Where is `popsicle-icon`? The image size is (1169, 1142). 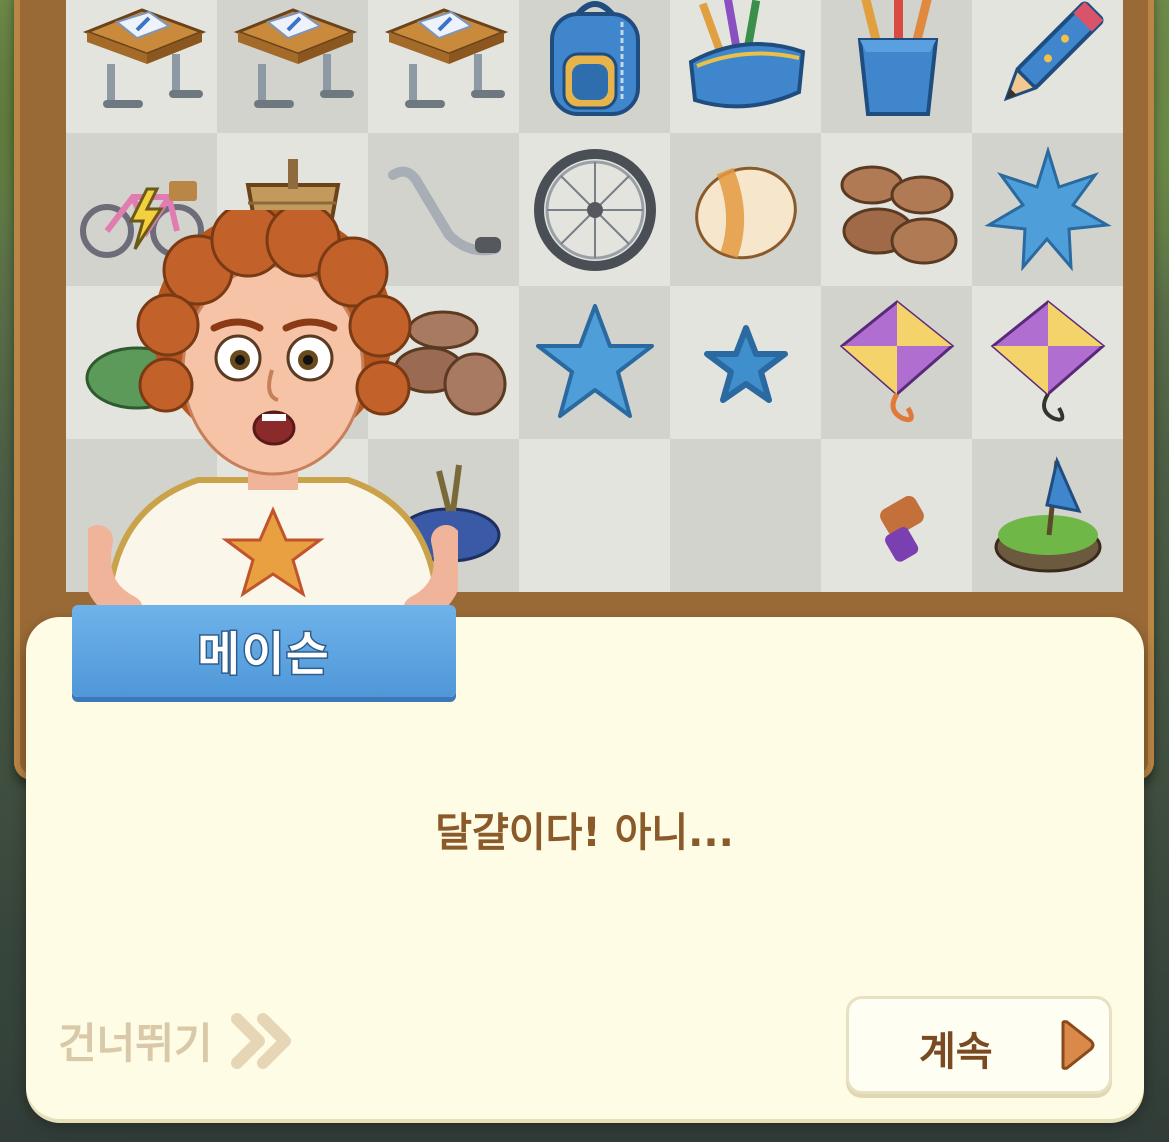
popsicle-icon is located at coordinates (901, 528).